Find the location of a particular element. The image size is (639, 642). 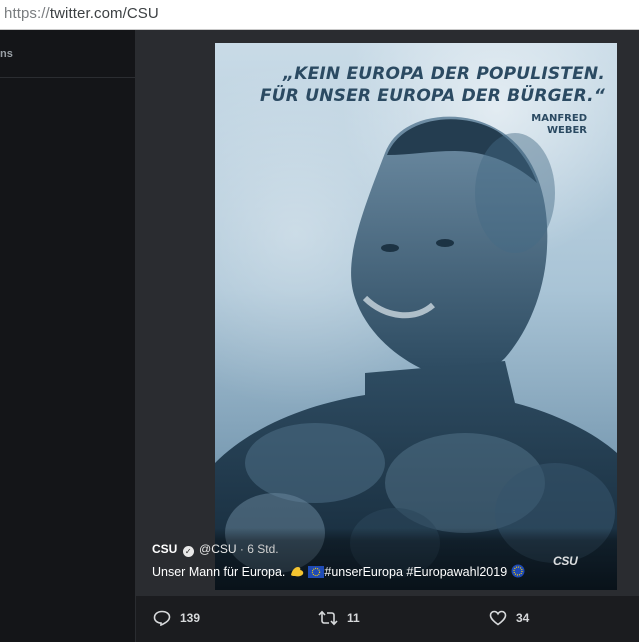

tweet-handle: @CSU is located at coordinates (218, 549).